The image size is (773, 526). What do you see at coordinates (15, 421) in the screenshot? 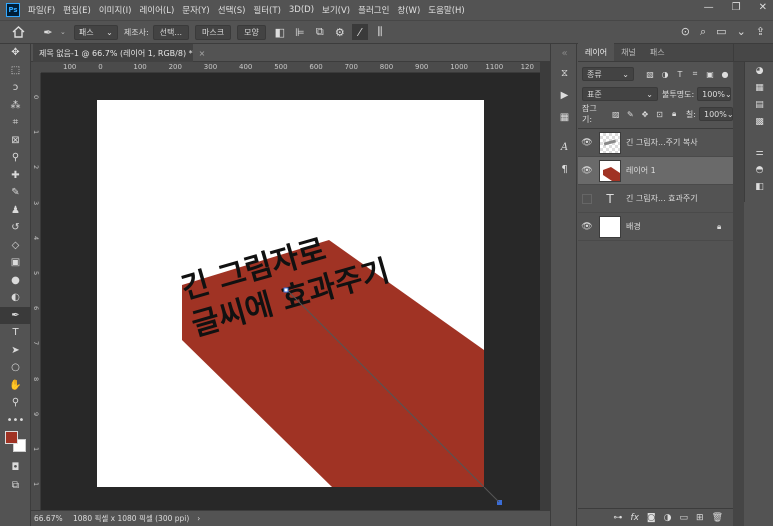
I see `more-tools-icon: •••` at bounding box center [15, 421].